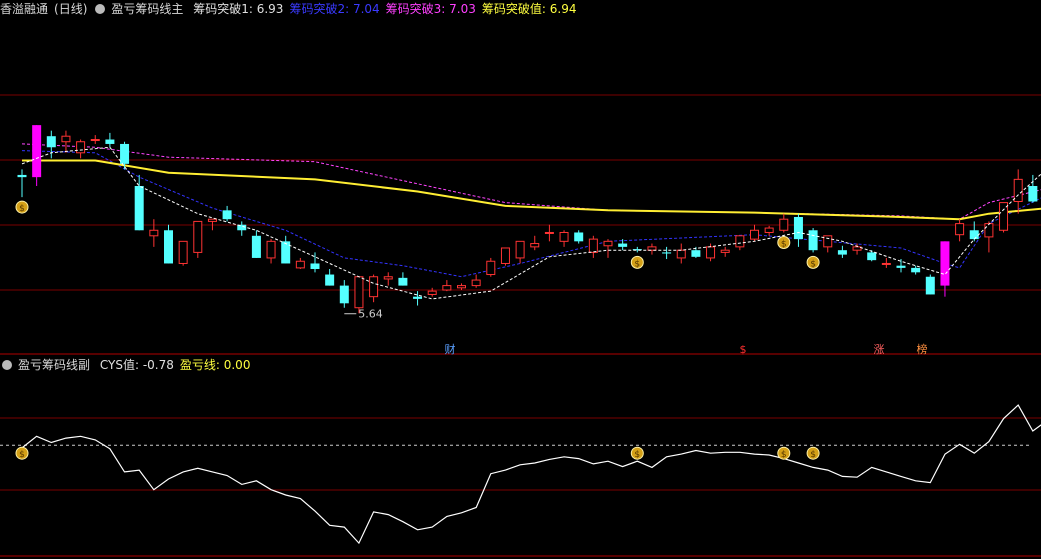 Image resolution: width=1041 pixels, height=559 pixels. Describe the element at coordinates (922, 349) in the screenshot. I see `event-marker: 榜` at that location.